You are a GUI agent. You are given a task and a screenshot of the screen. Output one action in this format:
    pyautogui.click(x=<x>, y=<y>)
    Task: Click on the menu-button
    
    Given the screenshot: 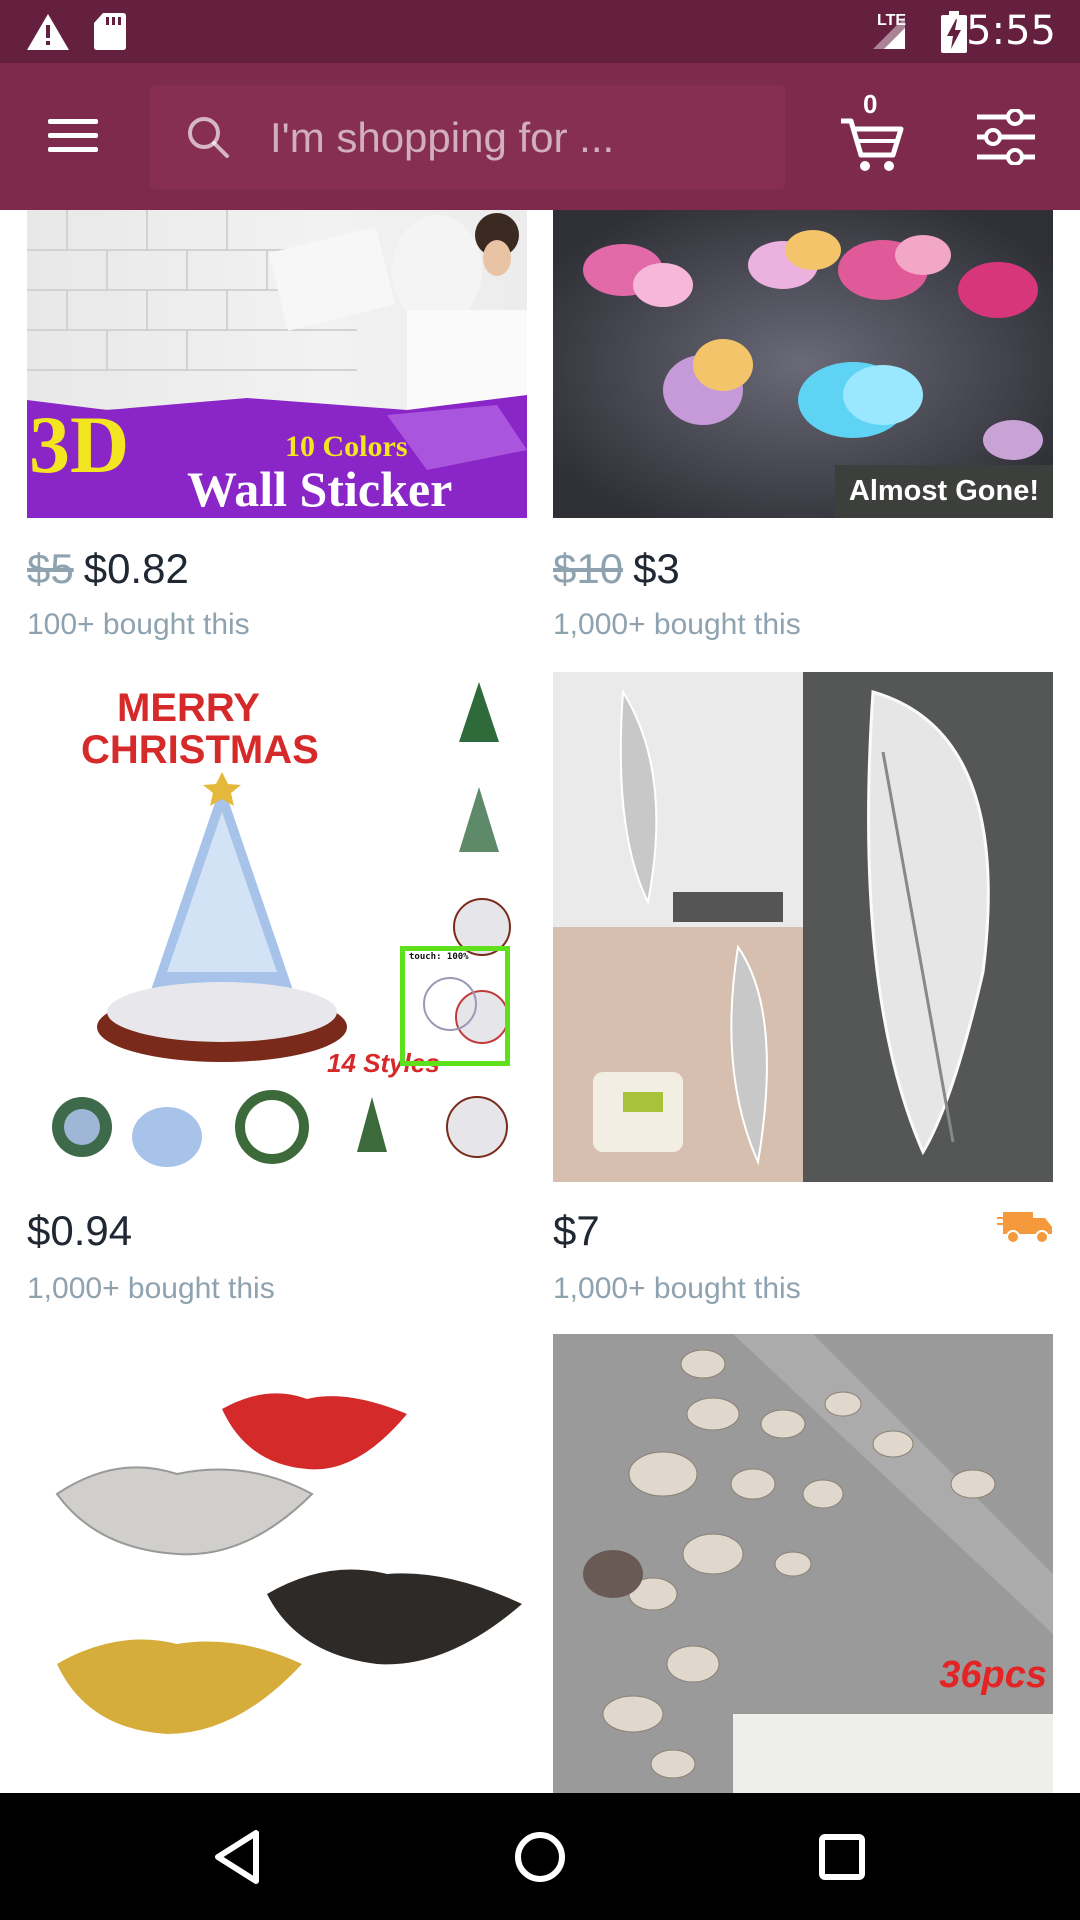 What is the action you would take?
    pyautogui.click(x=72, y=135)
    